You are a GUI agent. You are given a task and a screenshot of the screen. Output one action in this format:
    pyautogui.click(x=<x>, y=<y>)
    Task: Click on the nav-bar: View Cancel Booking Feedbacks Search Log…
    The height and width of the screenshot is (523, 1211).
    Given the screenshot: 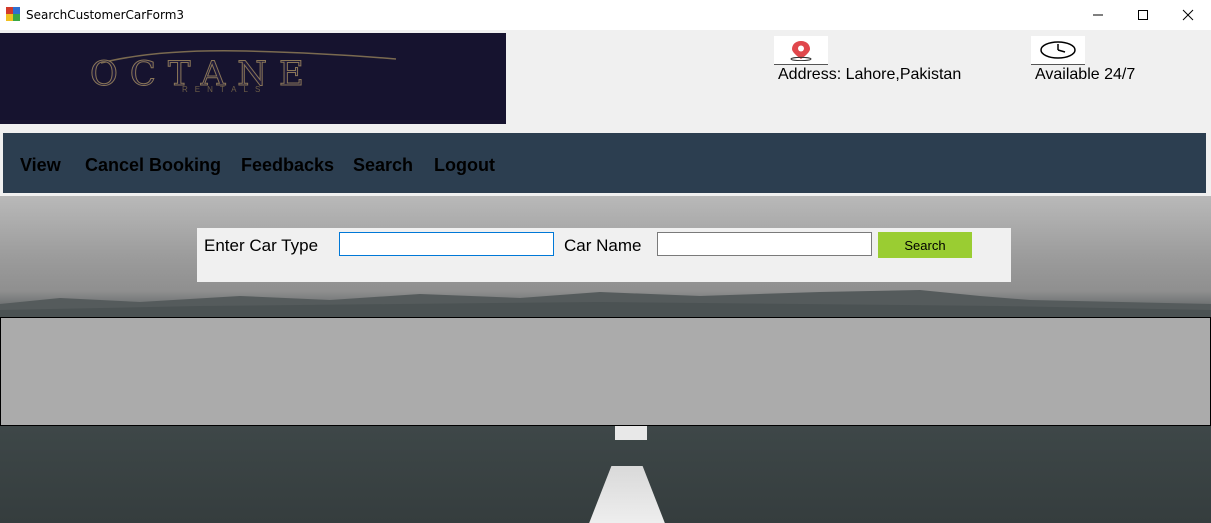 What is the action you would take?
    pyautogui.click(x=604, y=163)
    